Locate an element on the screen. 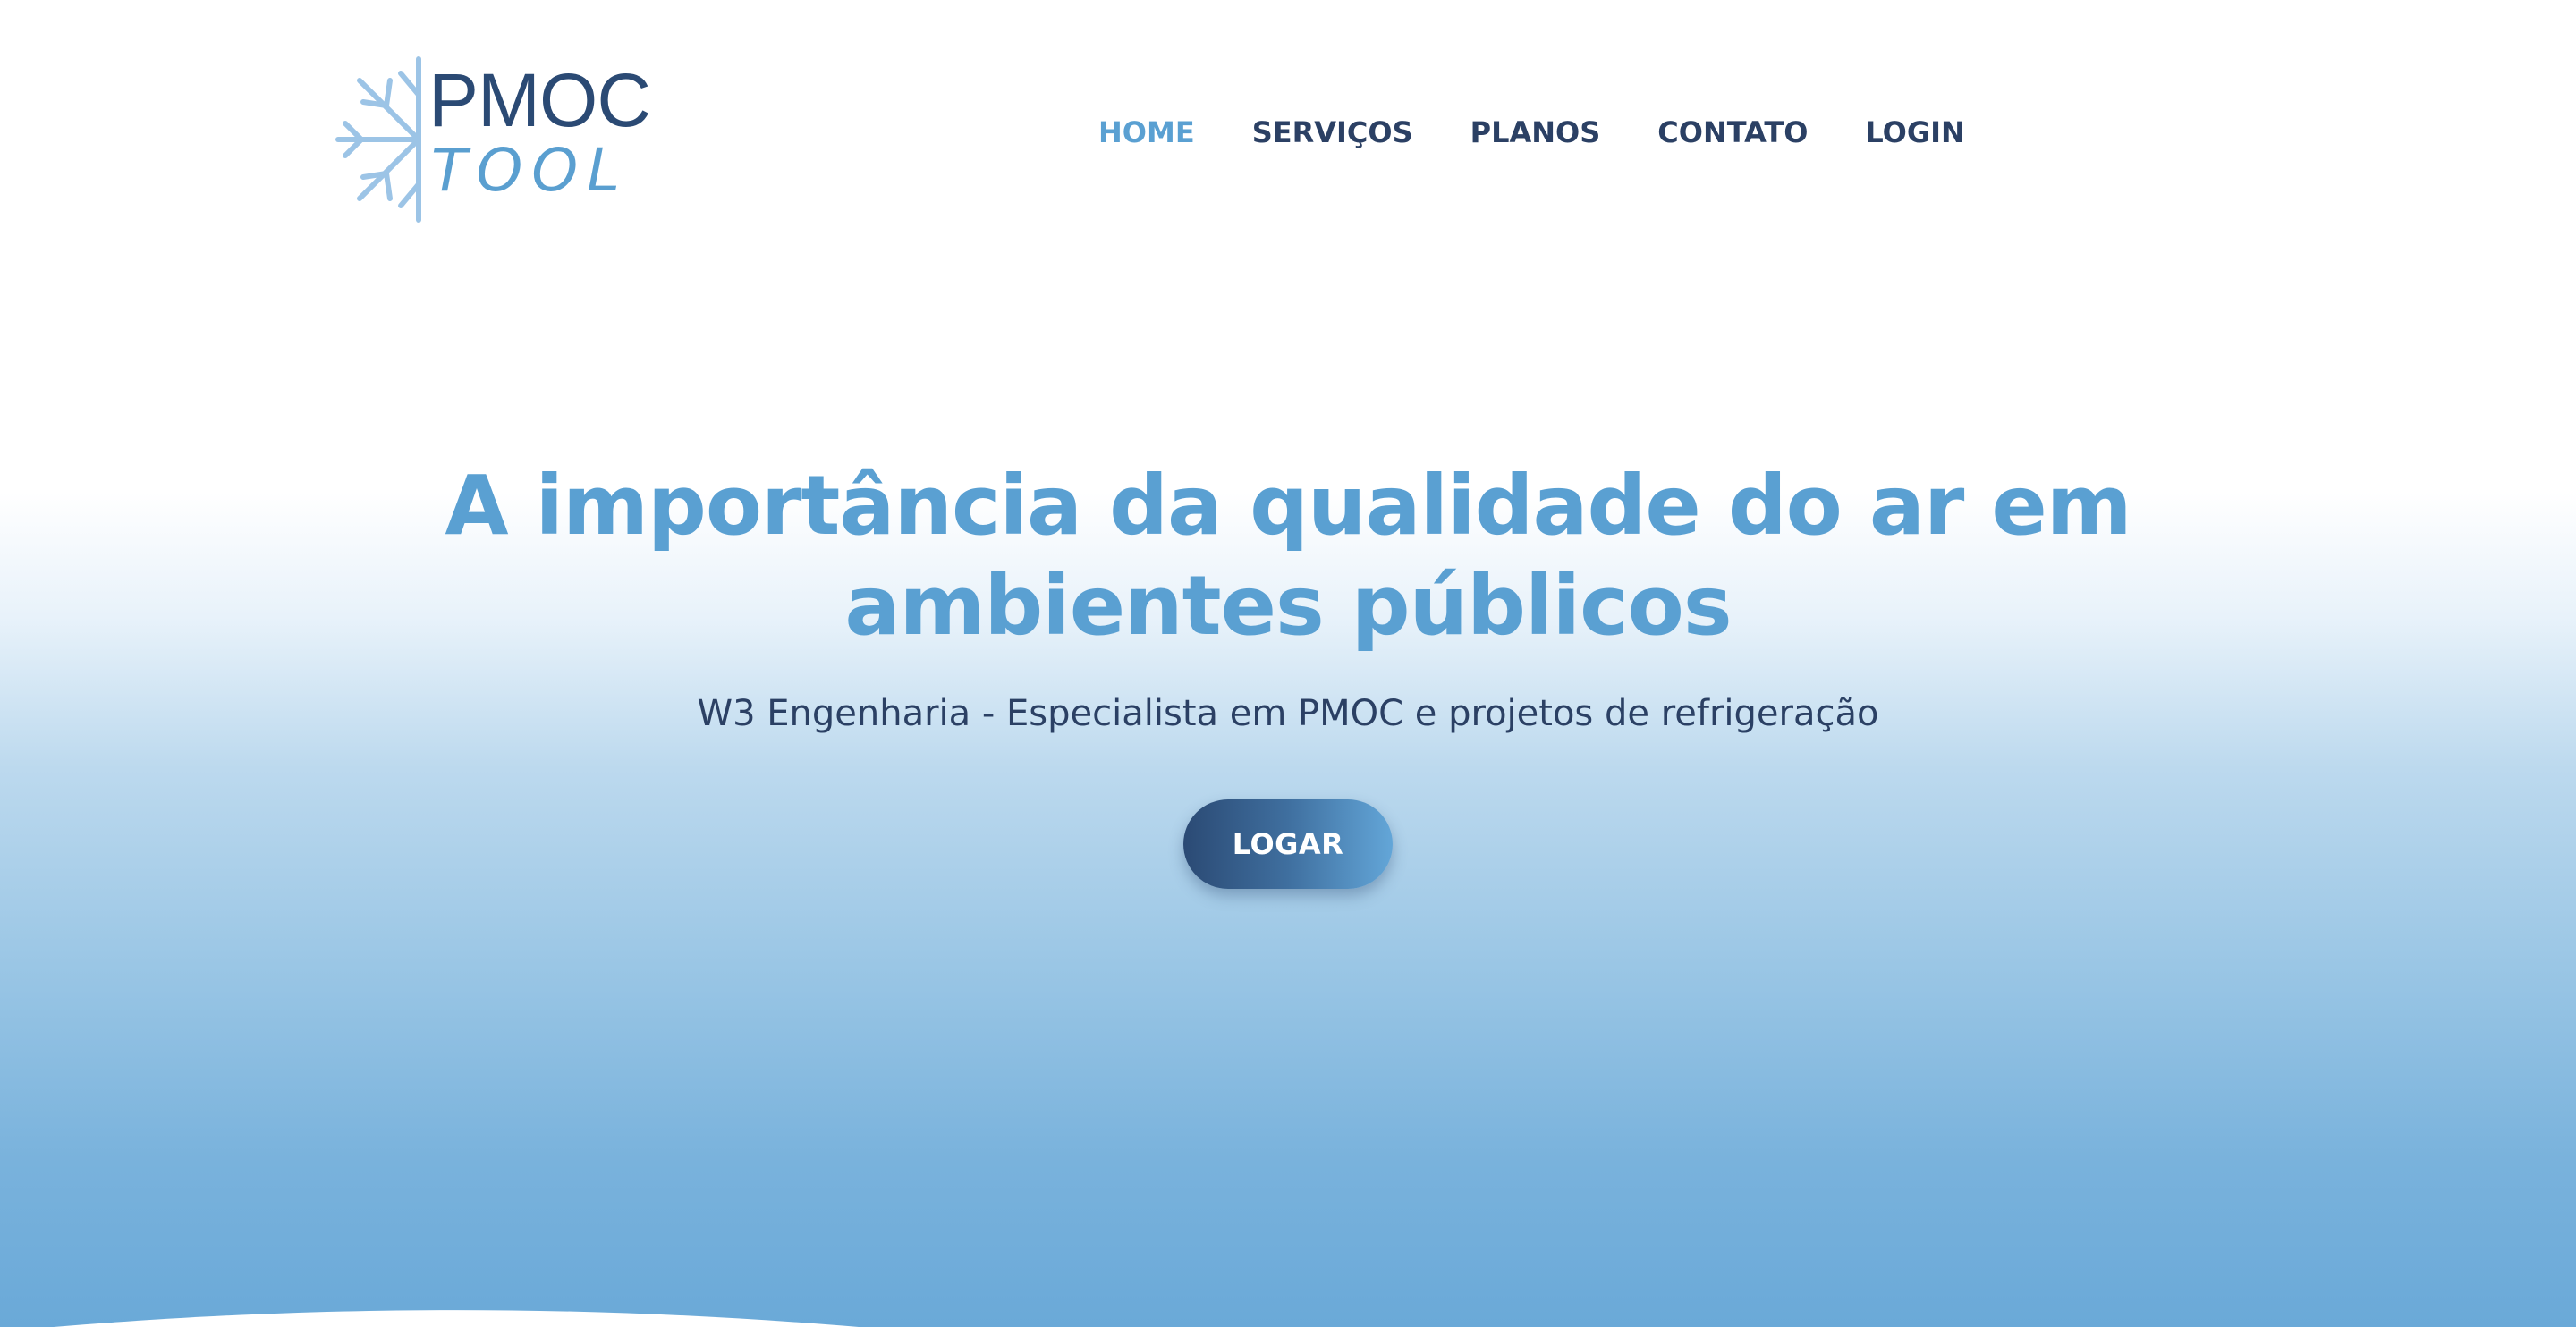 This screenshot has width=2576, height=1327. nav-item-login: LOGIN is located at coordinates (1914, 132).